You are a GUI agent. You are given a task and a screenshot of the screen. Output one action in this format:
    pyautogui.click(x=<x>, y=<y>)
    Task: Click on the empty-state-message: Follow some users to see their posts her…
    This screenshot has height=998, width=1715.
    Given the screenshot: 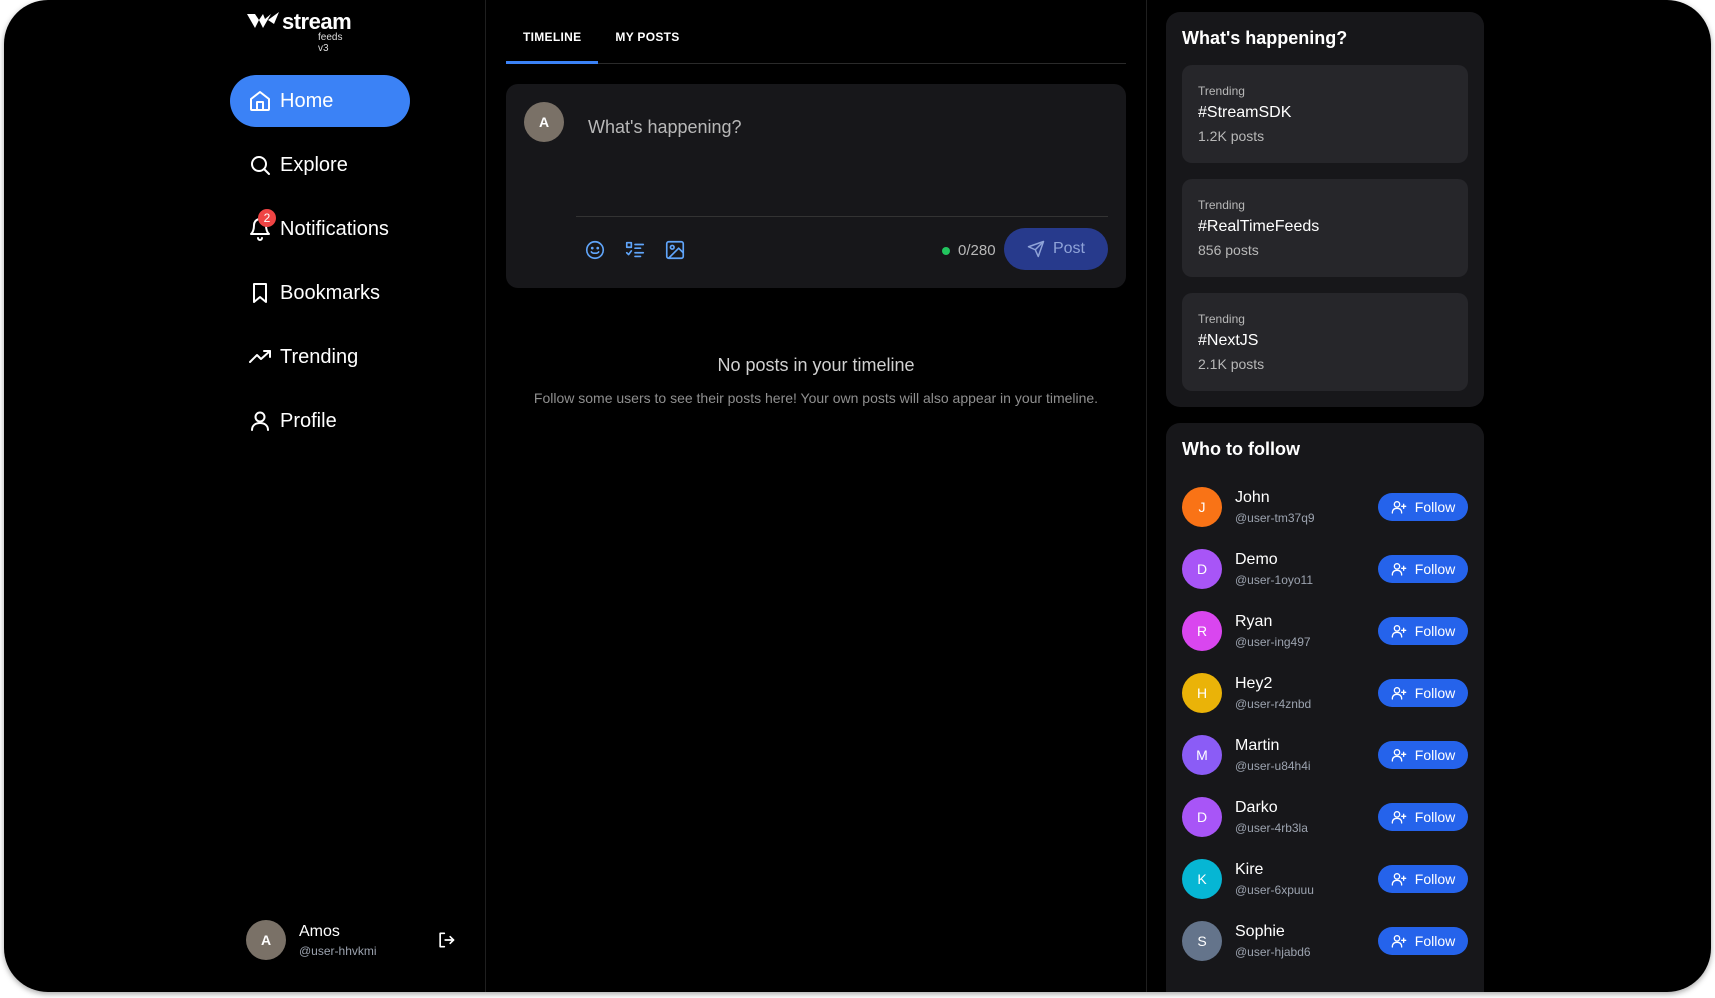 What is the action you would take?
    pyautogui.click(x=816, y=398)
    